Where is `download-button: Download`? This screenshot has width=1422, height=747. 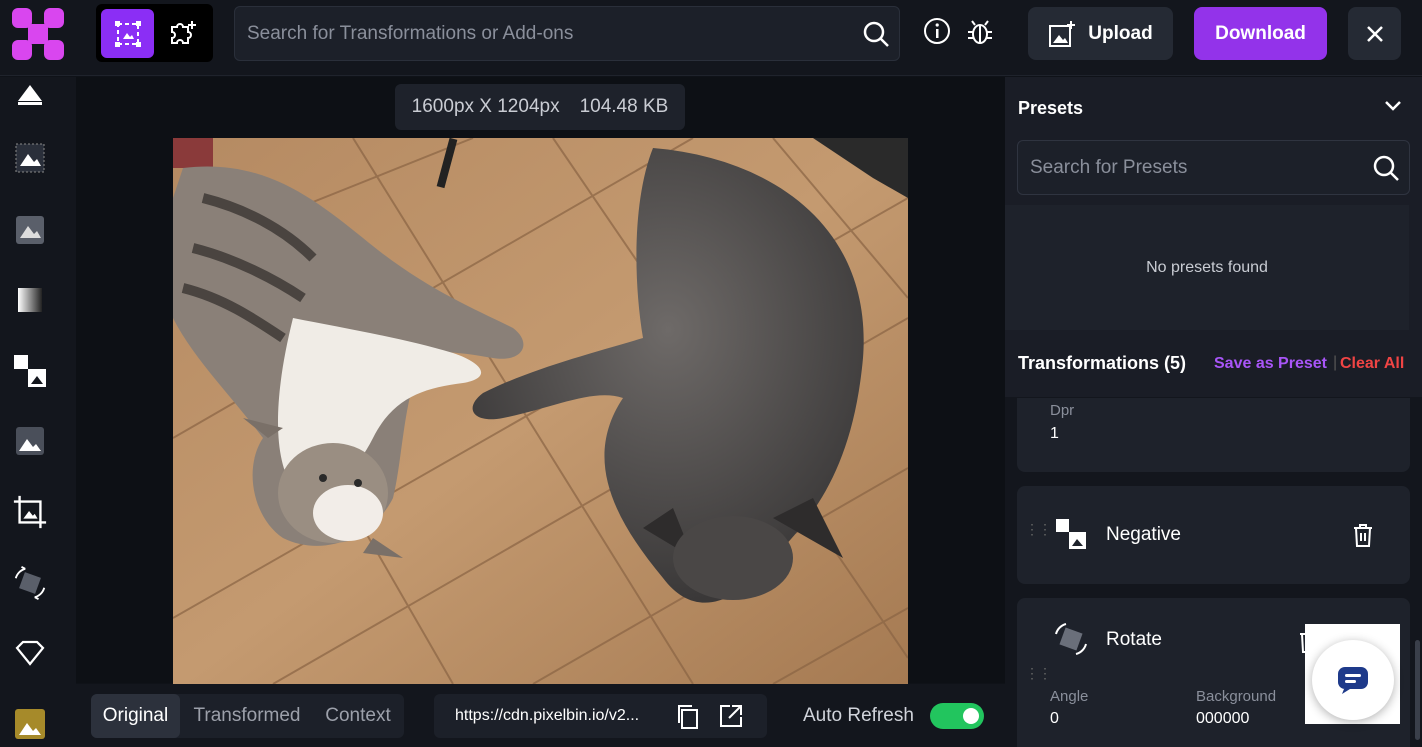 download-button: Download is located at coordinates (1260, 33).